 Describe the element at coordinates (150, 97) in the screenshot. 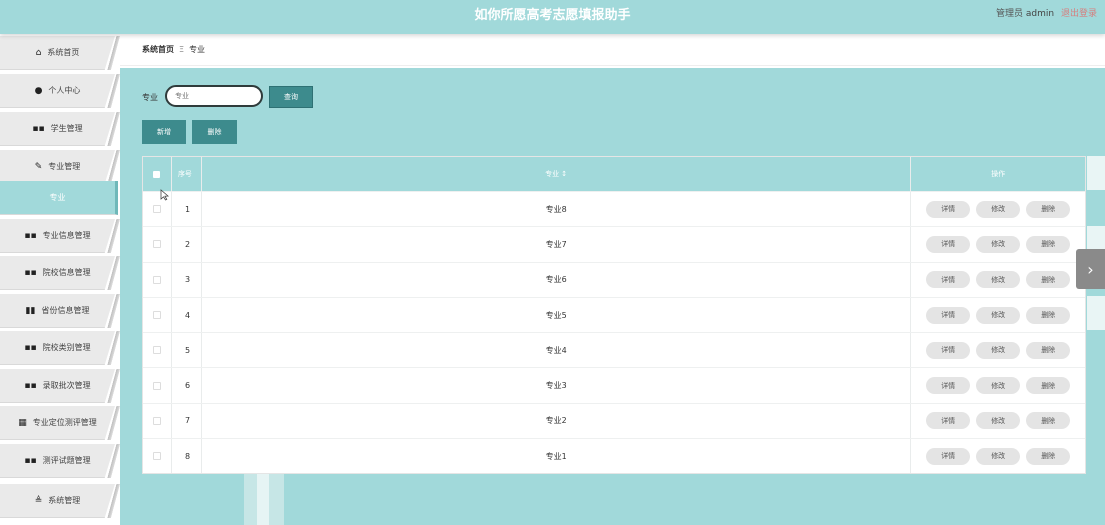

I see `search-label: 专业` at that location.